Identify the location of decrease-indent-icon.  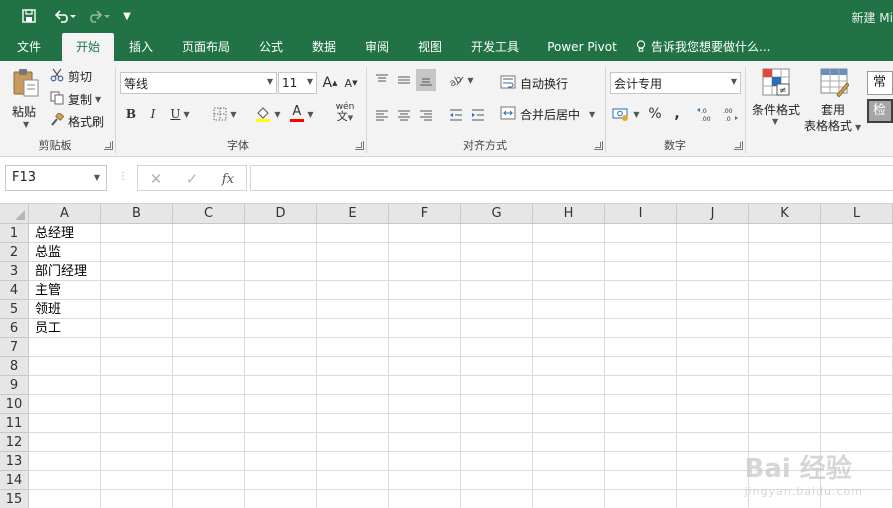
(456, 115).